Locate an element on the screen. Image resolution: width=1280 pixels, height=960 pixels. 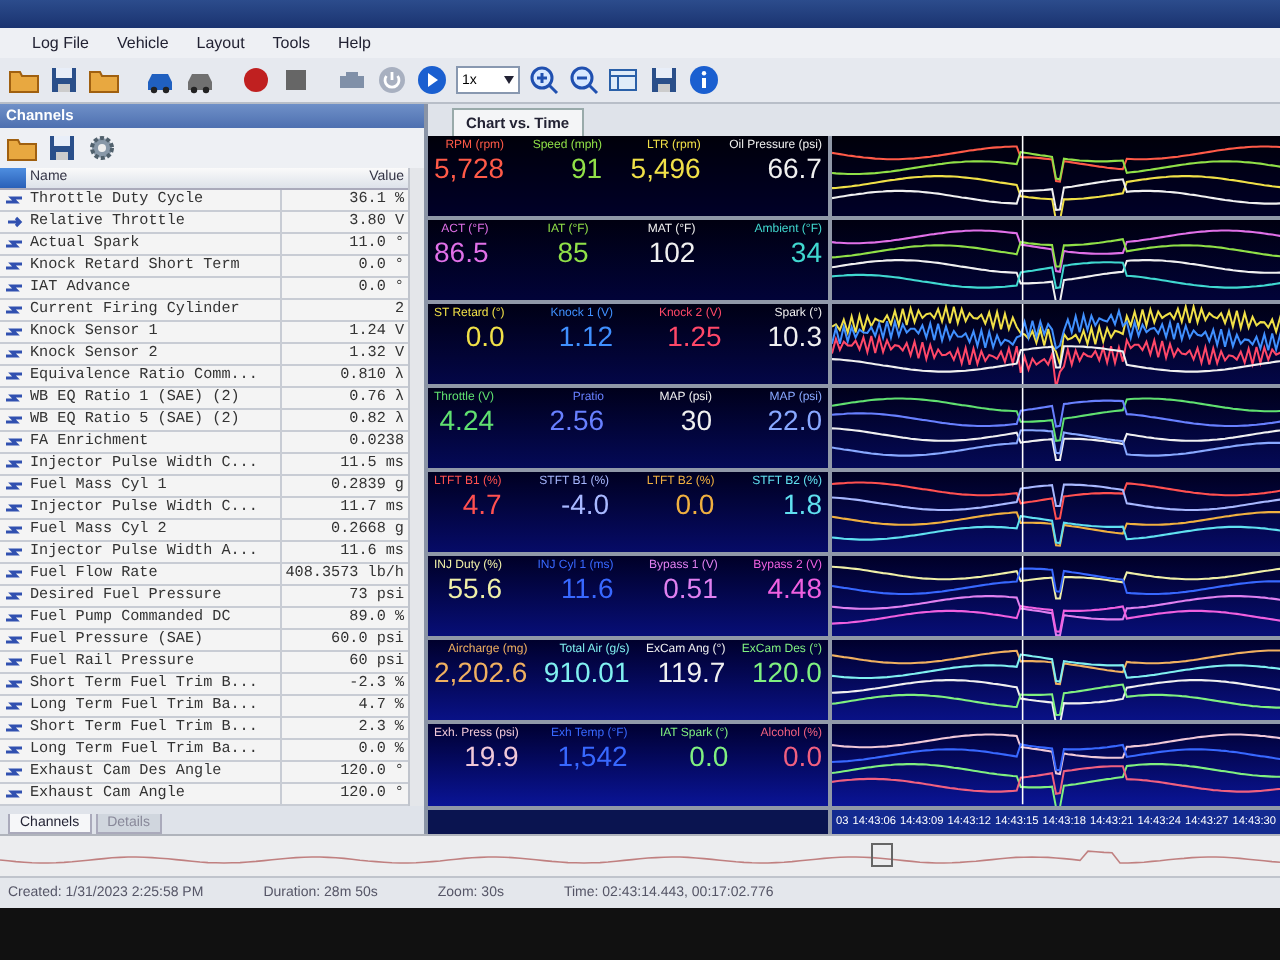
gauge-value: 10.3 is located at coordinates (794, 335).